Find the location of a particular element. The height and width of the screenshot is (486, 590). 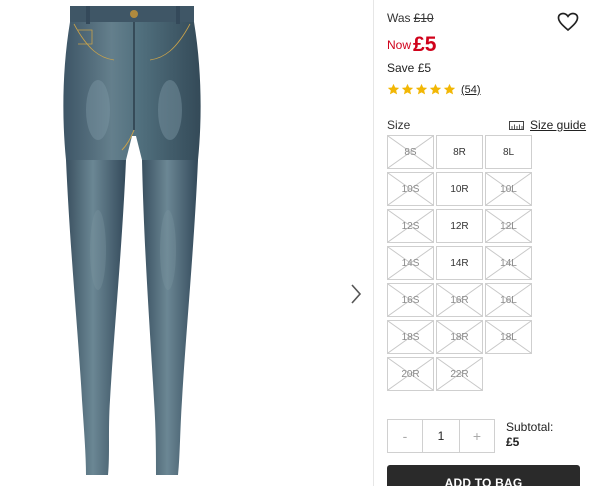

quantity-decrease-button: - is located at coordinates (405, 436).